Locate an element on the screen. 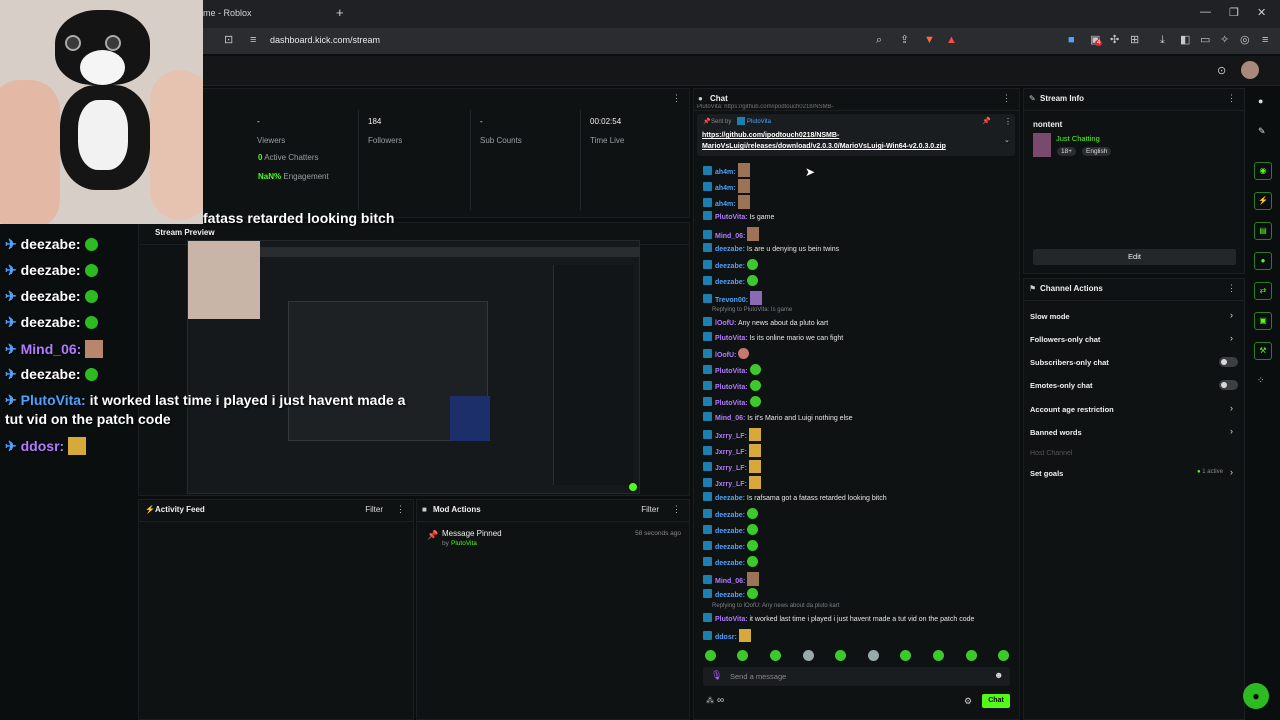 This screenshot has height=720, width=1280. chat-message: deezabe: Is are u denying us bein twins is located at coordinates (771, 249).